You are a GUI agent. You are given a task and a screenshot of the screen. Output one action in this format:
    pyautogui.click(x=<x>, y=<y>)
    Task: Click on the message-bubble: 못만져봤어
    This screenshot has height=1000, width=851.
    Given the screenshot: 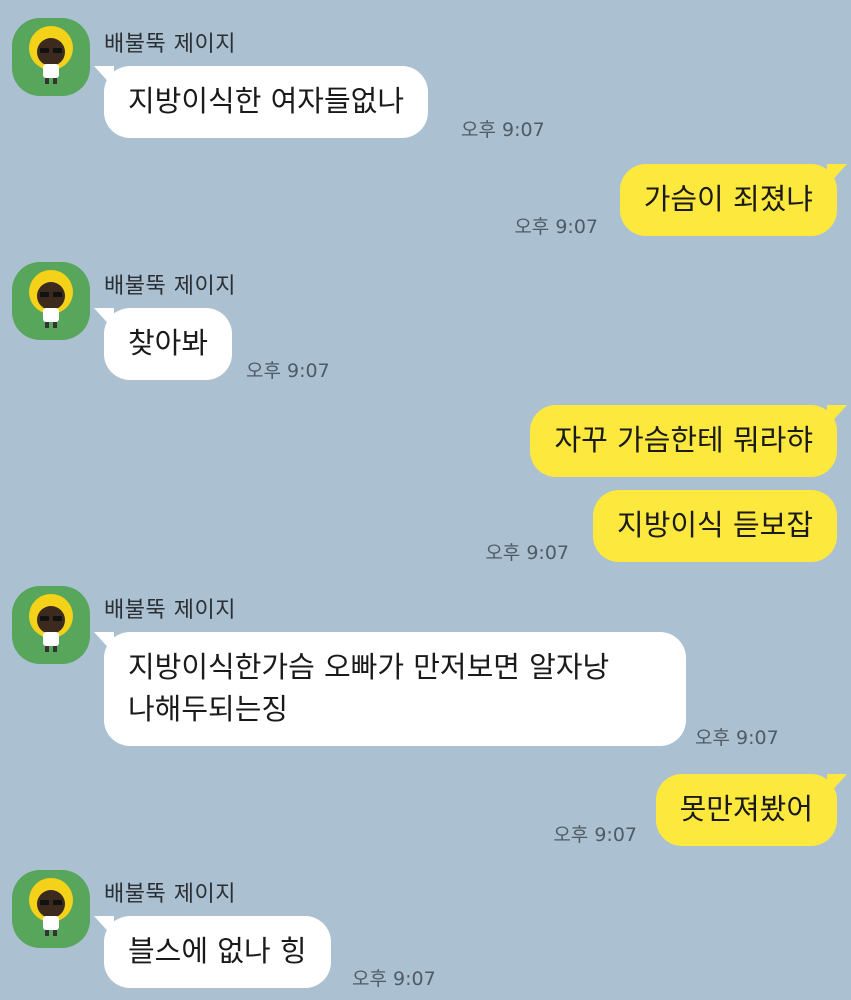 What is the action you would take?
    pyautogui.click(x=751, y=810)
    